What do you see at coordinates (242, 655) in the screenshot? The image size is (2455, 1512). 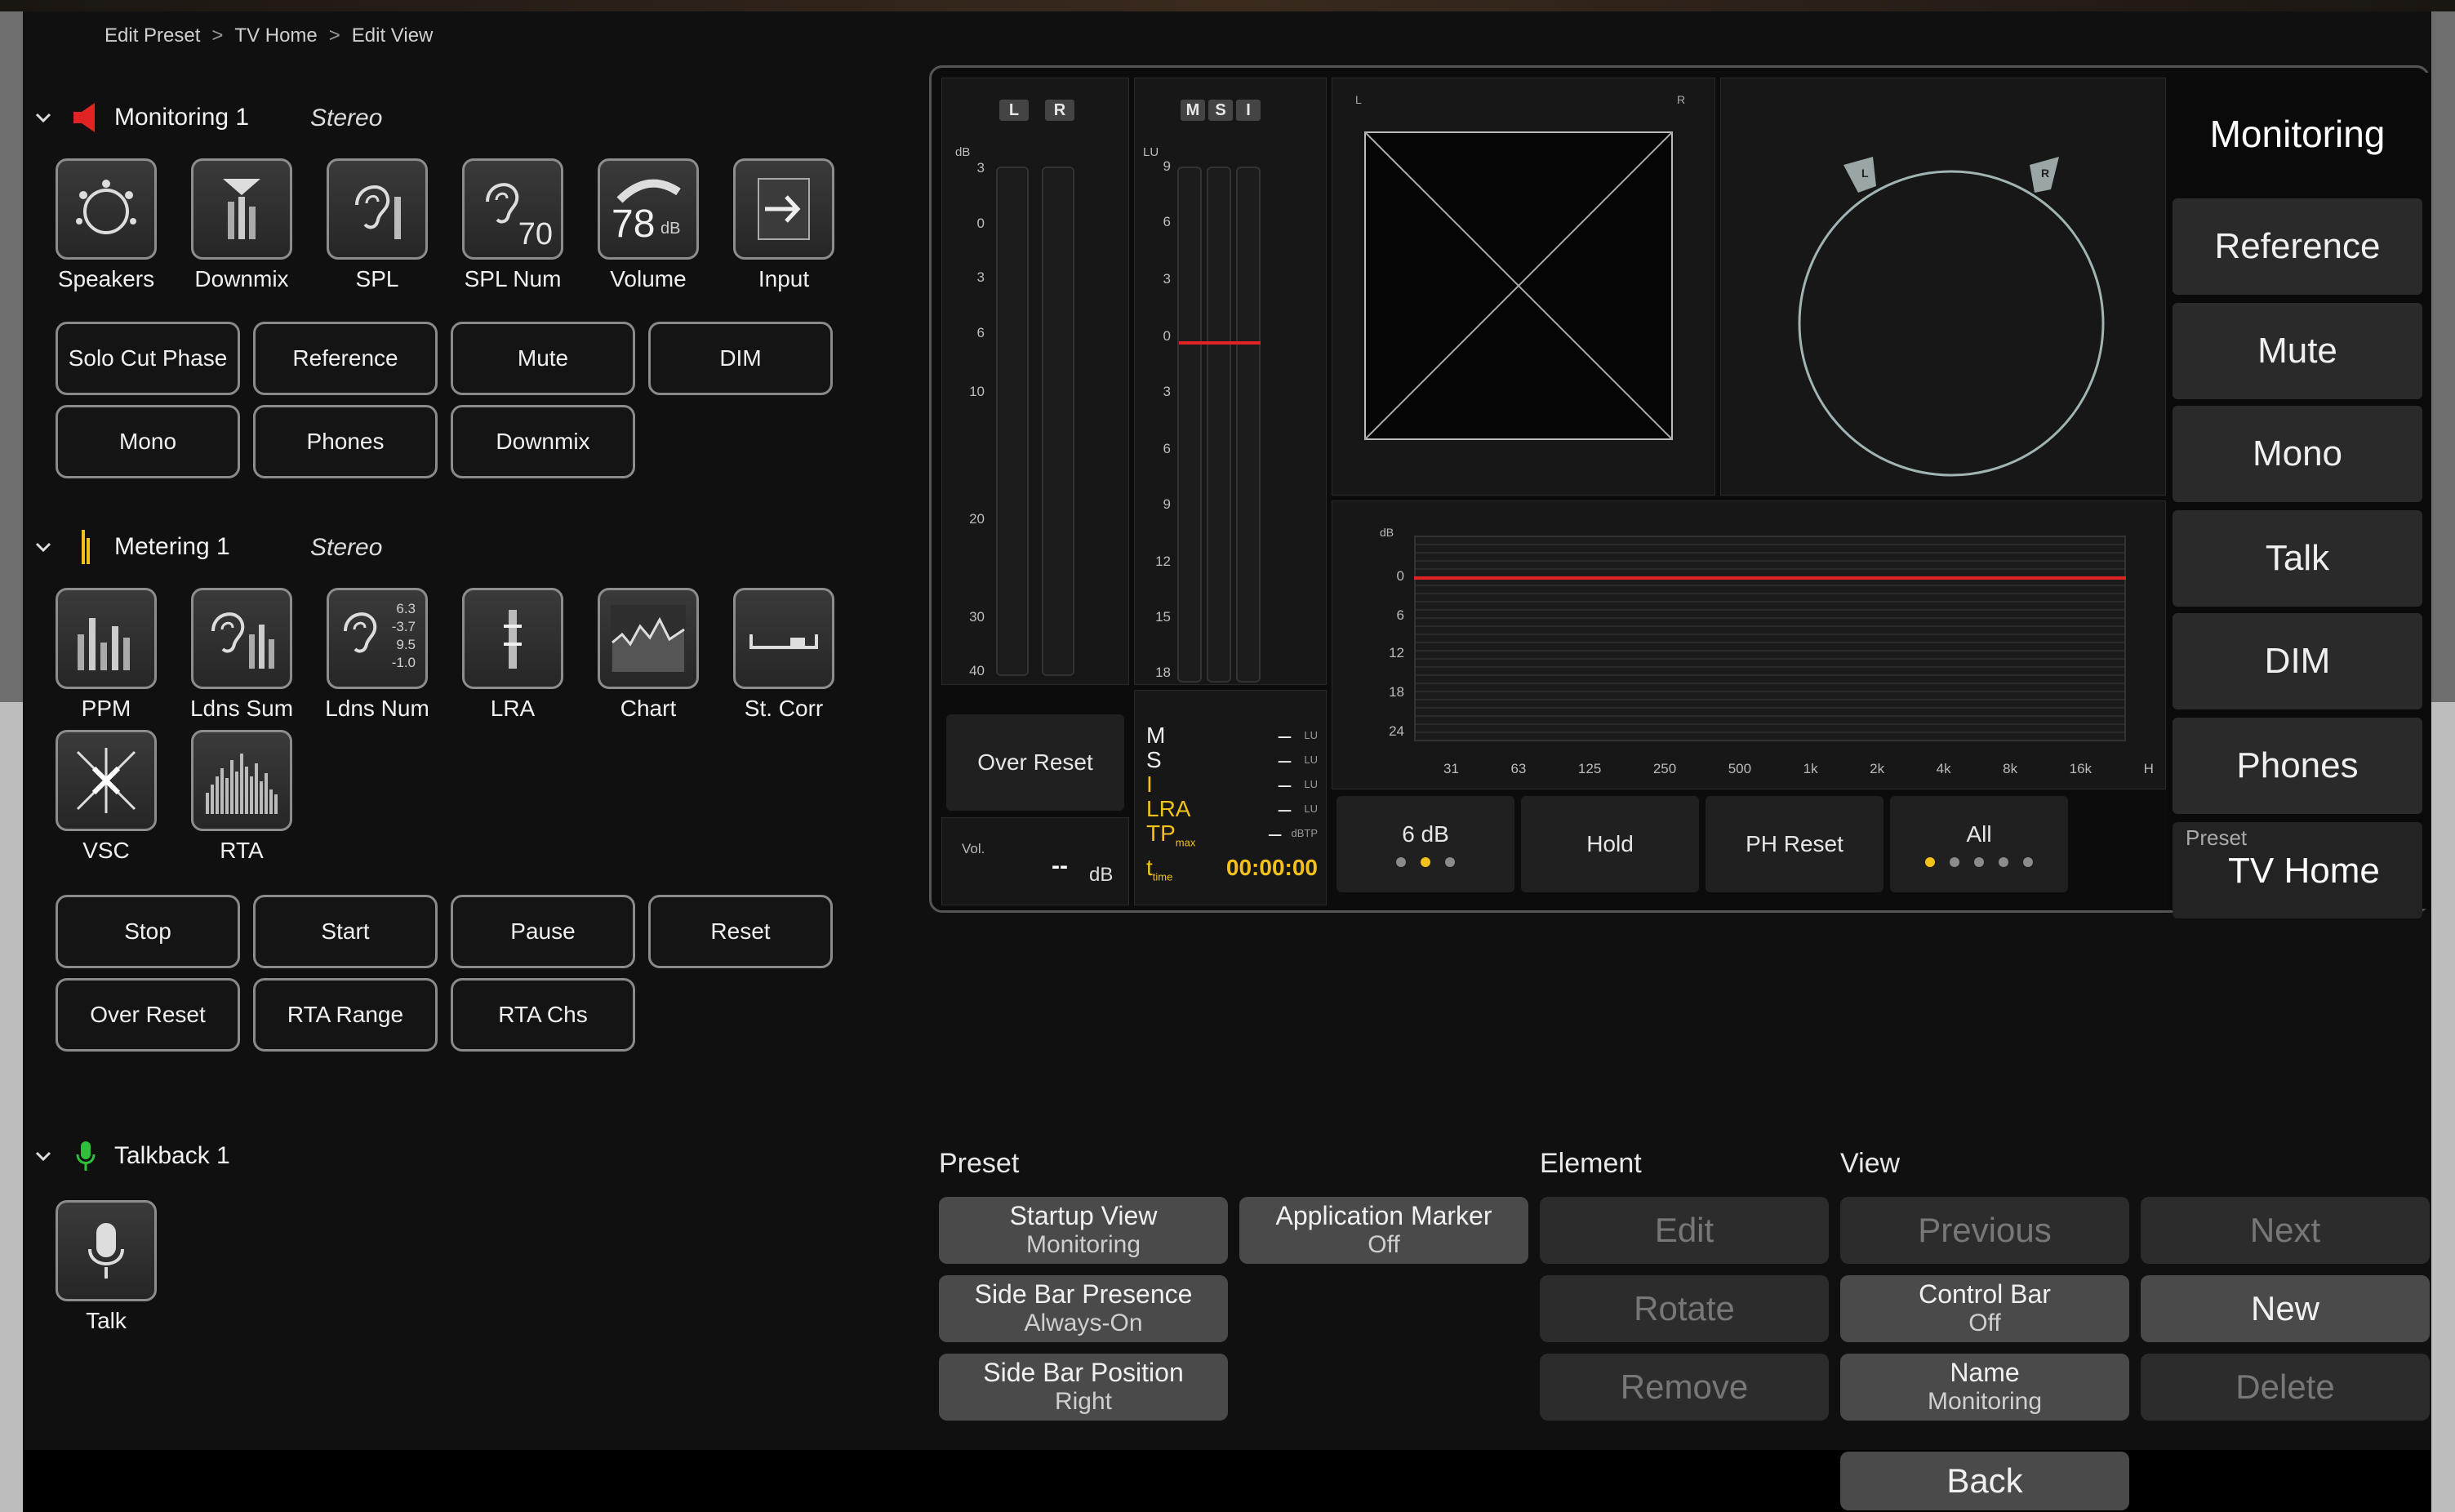 I see `tile-ldns-sum: Ldns Sum` at bounding box center [242, 655].